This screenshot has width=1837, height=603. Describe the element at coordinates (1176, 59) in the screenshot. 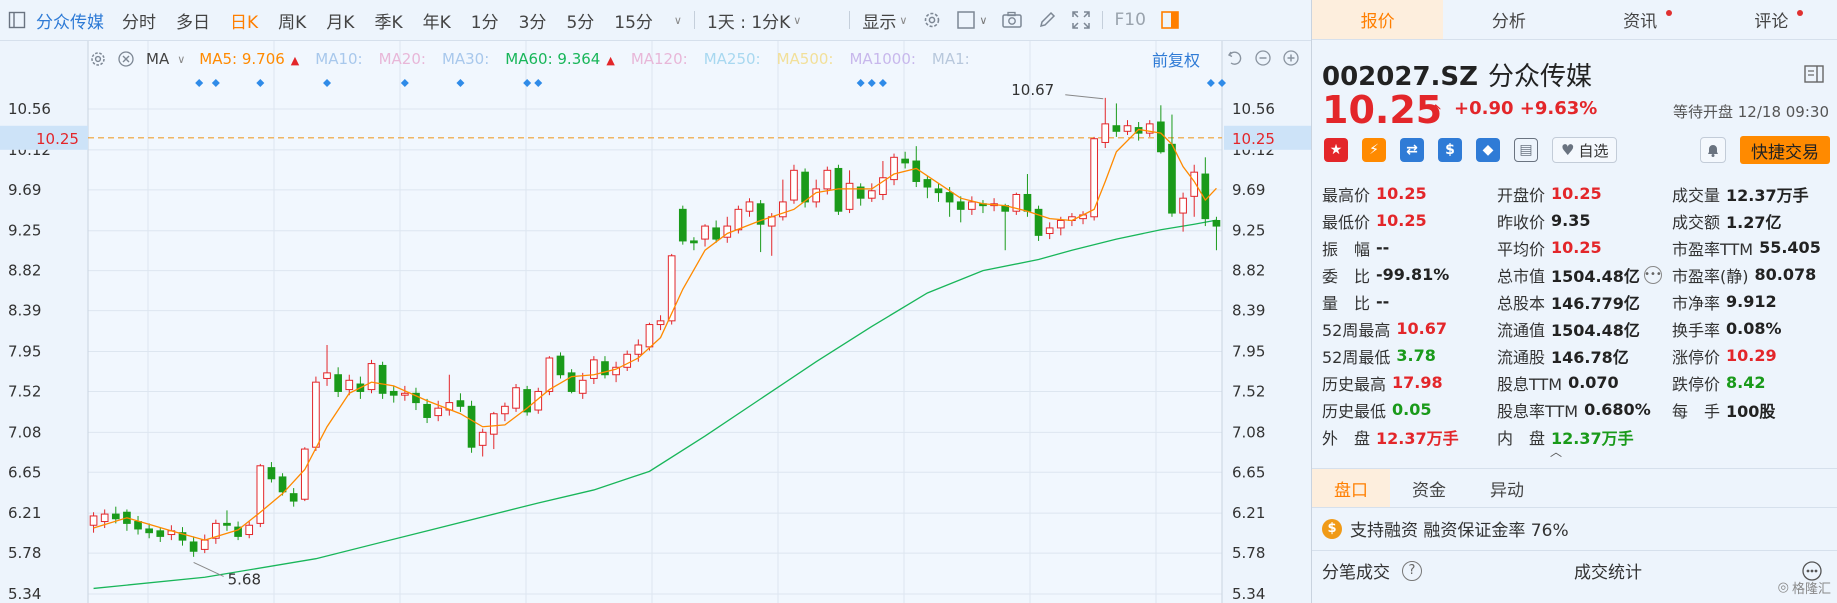

I see `restore-adjust-button: 前复权` at that location.